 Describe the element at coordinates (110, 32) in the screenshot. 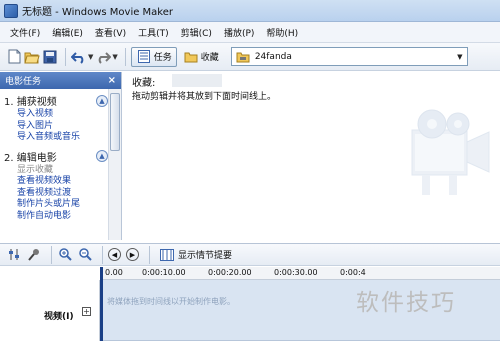

I see `menu-view: 查看(V)` at that location.